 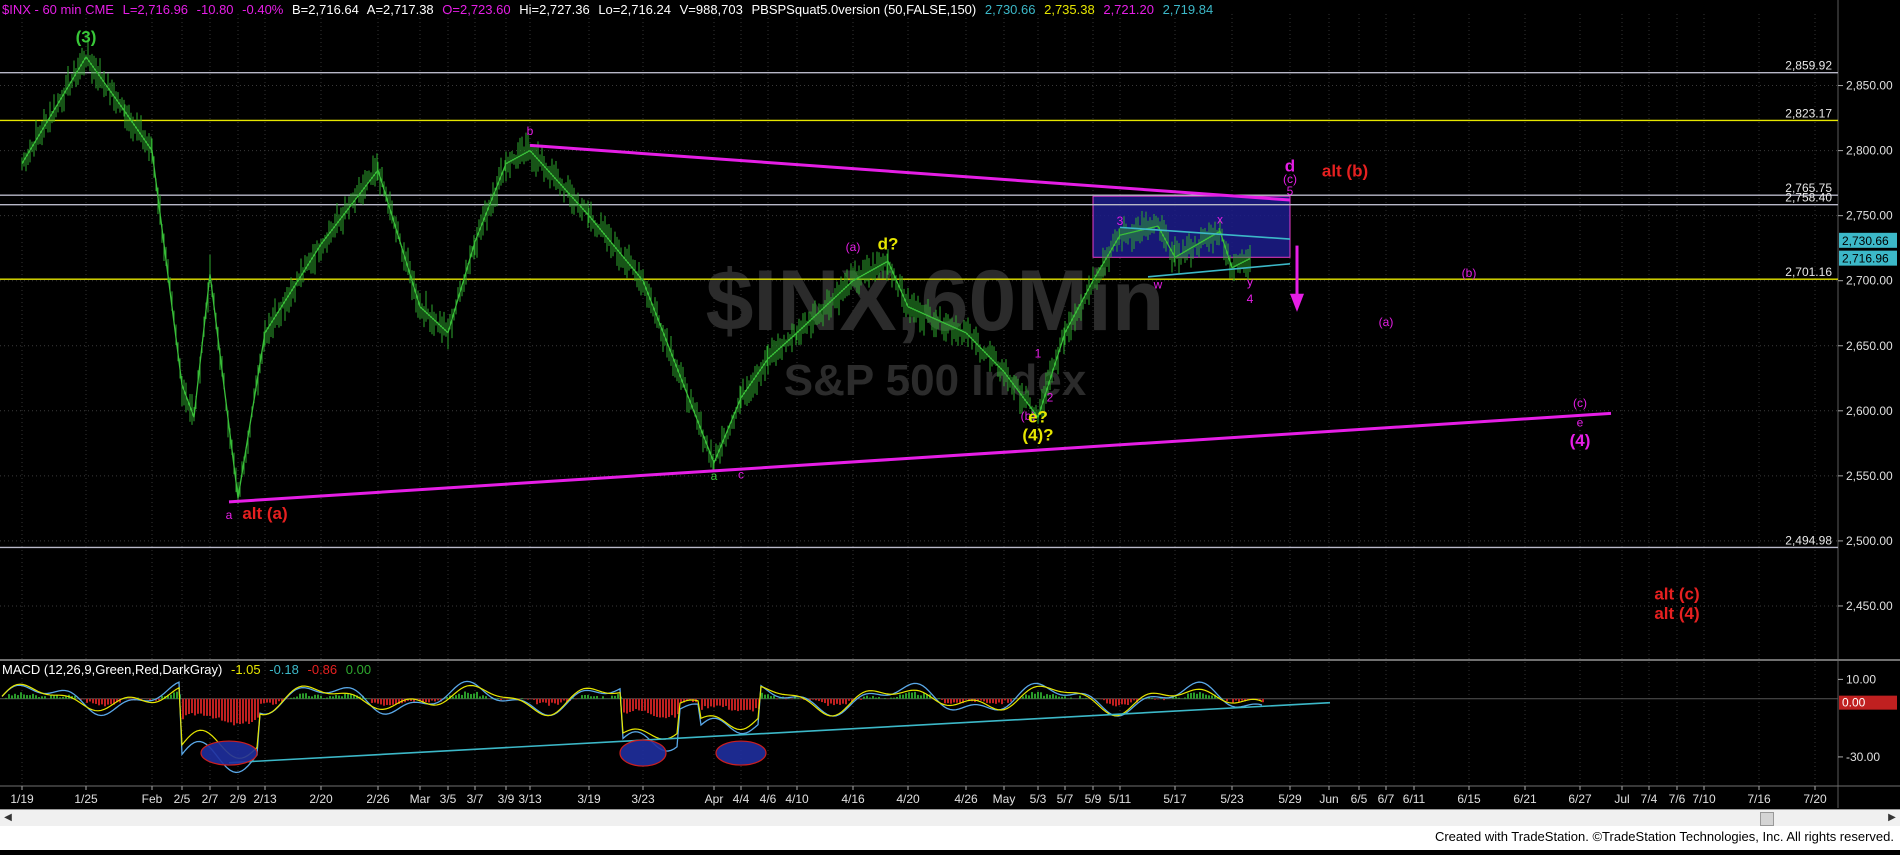 What do you see at coordinates (1250, 299) in the screenshot?
I see `wave-label-17: 4` at bounding box center [1250, 299].